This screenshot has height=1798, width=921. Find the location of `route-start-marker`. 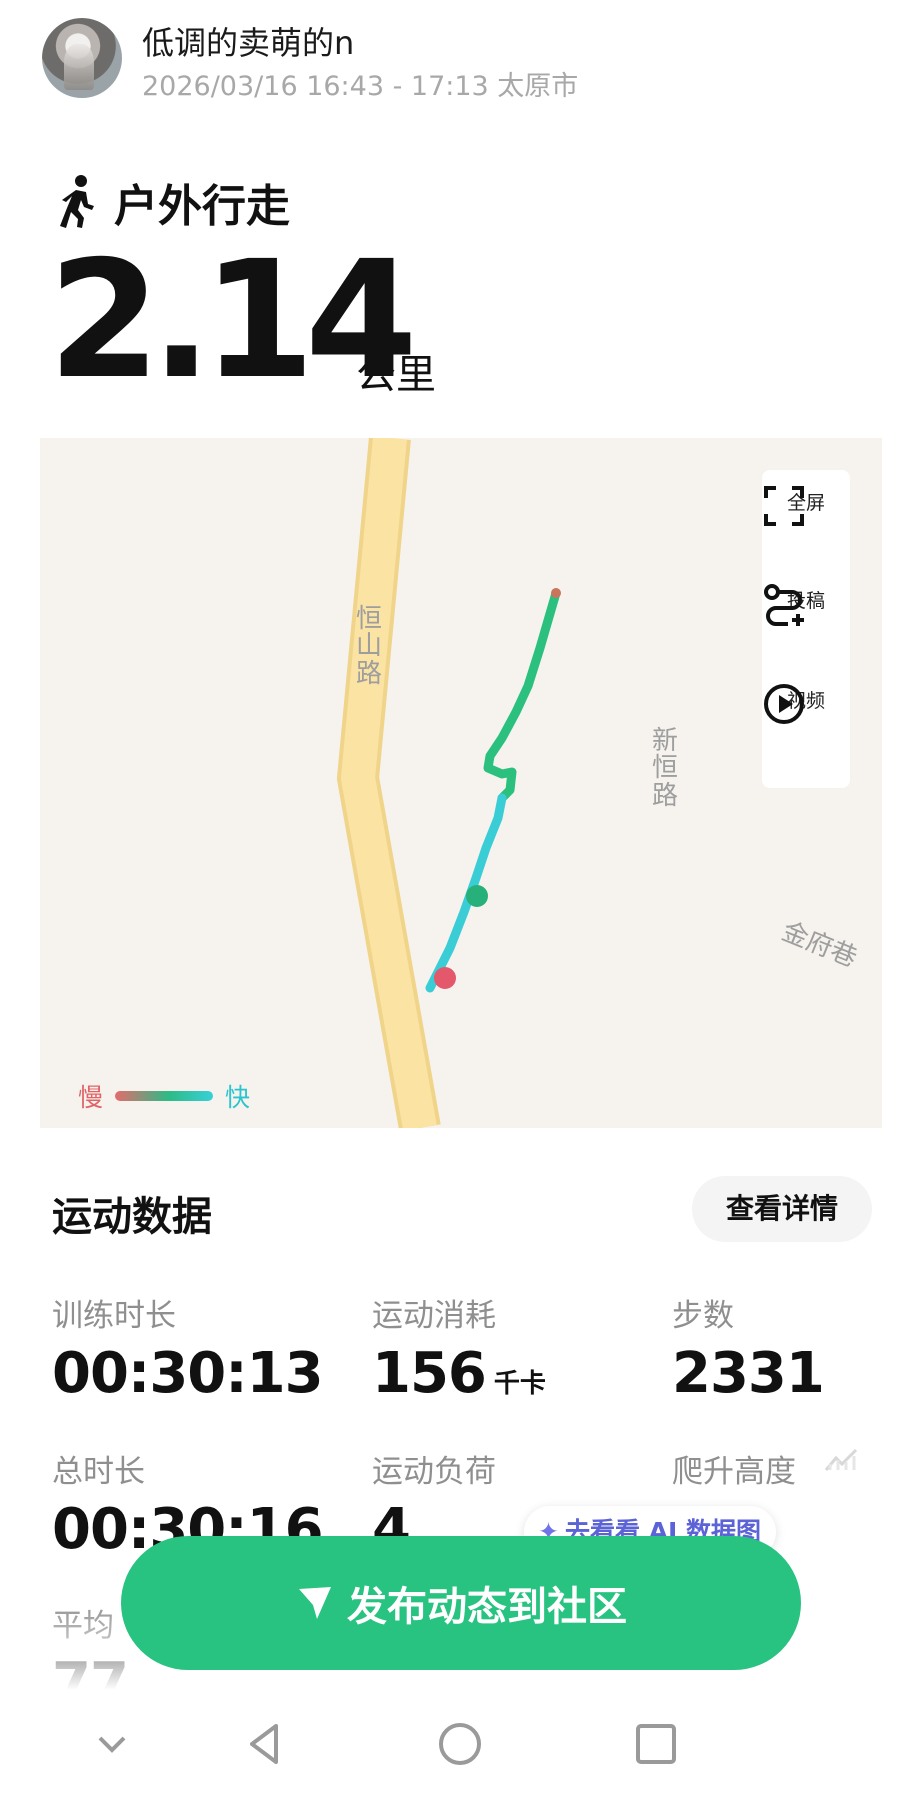

route-start-marker is located at coordinates (445, 978).